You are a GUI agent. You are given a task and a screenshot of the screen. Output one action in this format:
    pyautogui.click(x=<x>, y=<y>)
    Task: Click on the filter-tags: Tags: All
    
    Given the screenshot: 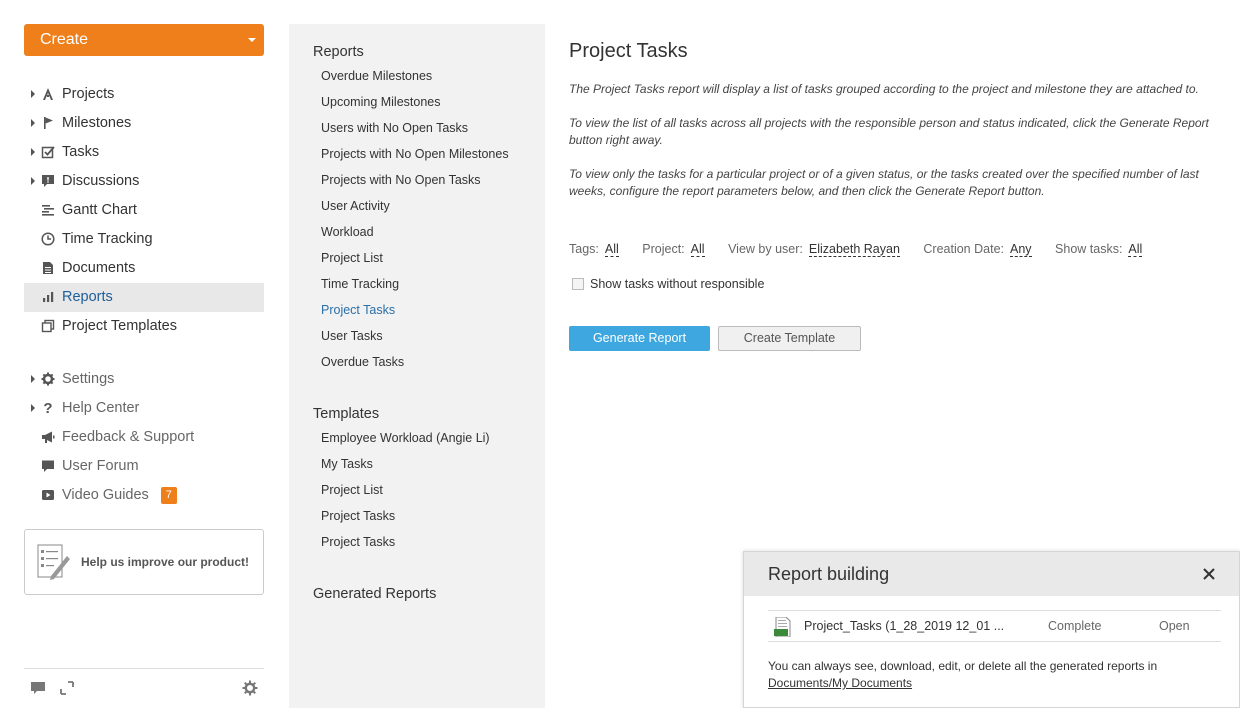 What is the action you would take?
    pyautogui.click(x=594, y=249)
    